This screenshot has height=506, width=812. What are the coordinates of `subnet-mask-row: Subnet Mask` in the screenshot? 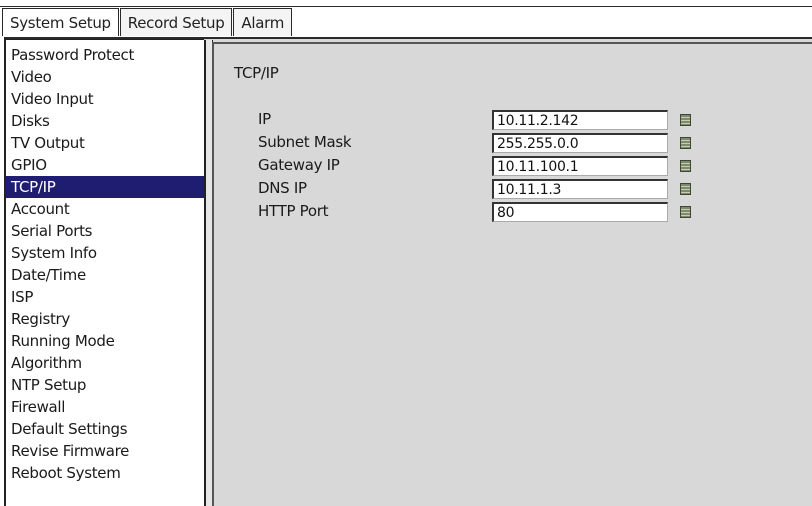 It's located at (528, 142).